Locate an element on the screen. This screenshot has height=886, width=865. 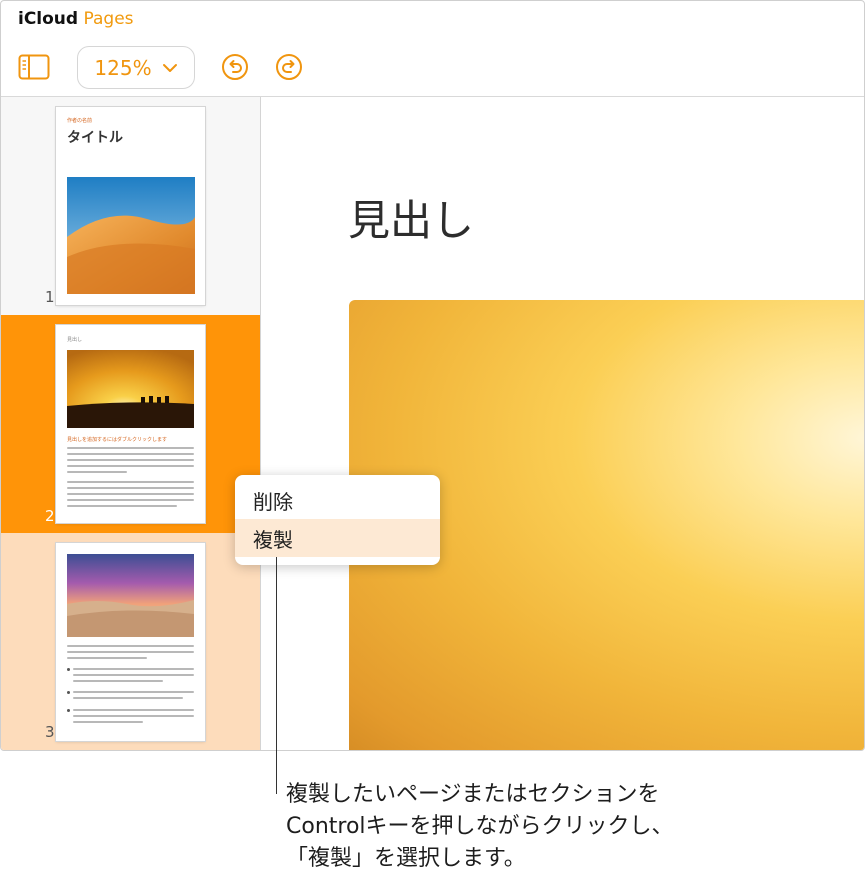
page-thumbnail-slot-2: 2 見出し 見出しを追加するにはダブルクリックします is located at coordinates (130, 424).